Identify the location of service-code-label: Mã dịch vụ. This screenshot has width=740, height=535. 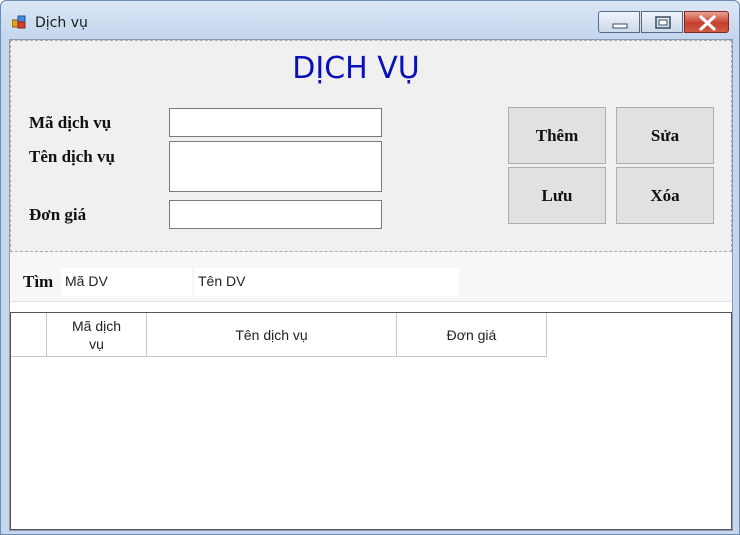
(70, 122).